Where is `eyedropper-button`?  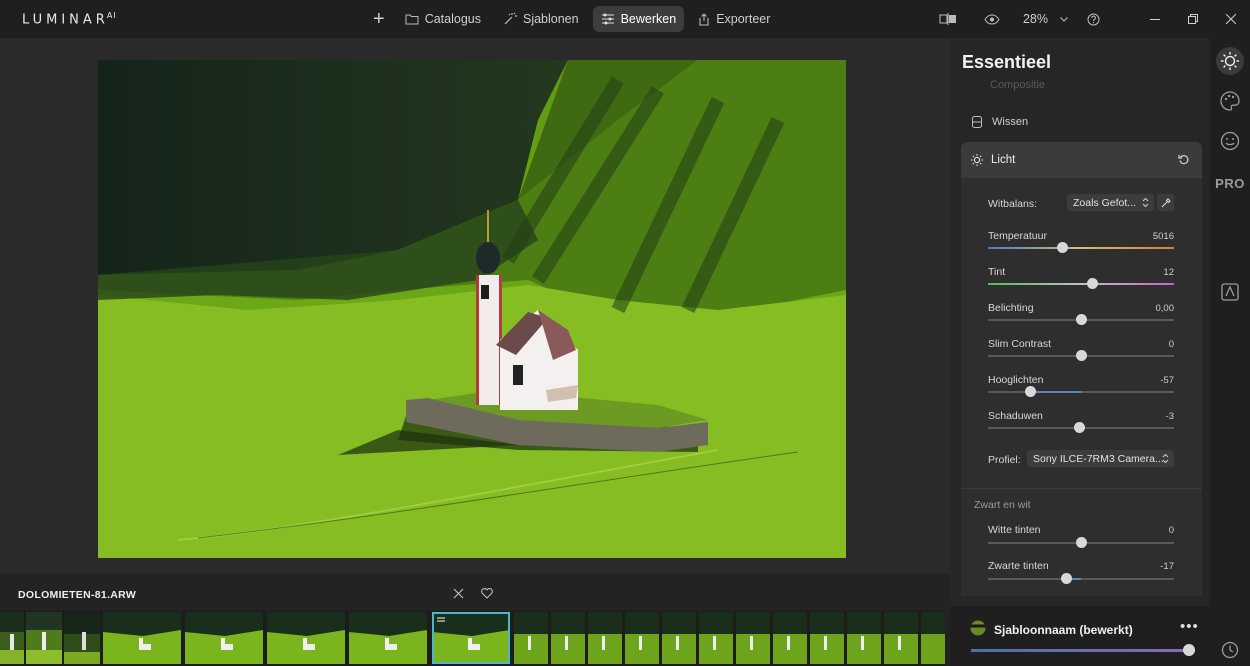 eyedropper-button is located at coordinates (1165, 202).